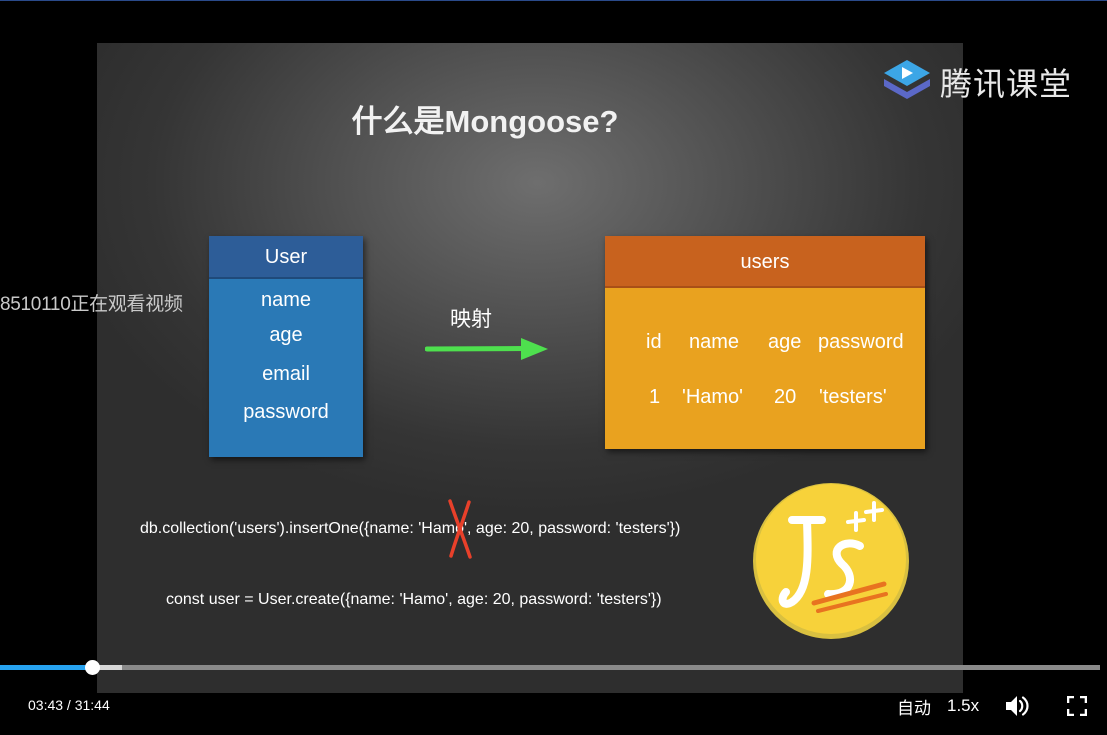  Describe the element at coordinates (91, 304) in the screenshot. I see `viewer-count-overlay: 8510110正在观看视频` at that location.